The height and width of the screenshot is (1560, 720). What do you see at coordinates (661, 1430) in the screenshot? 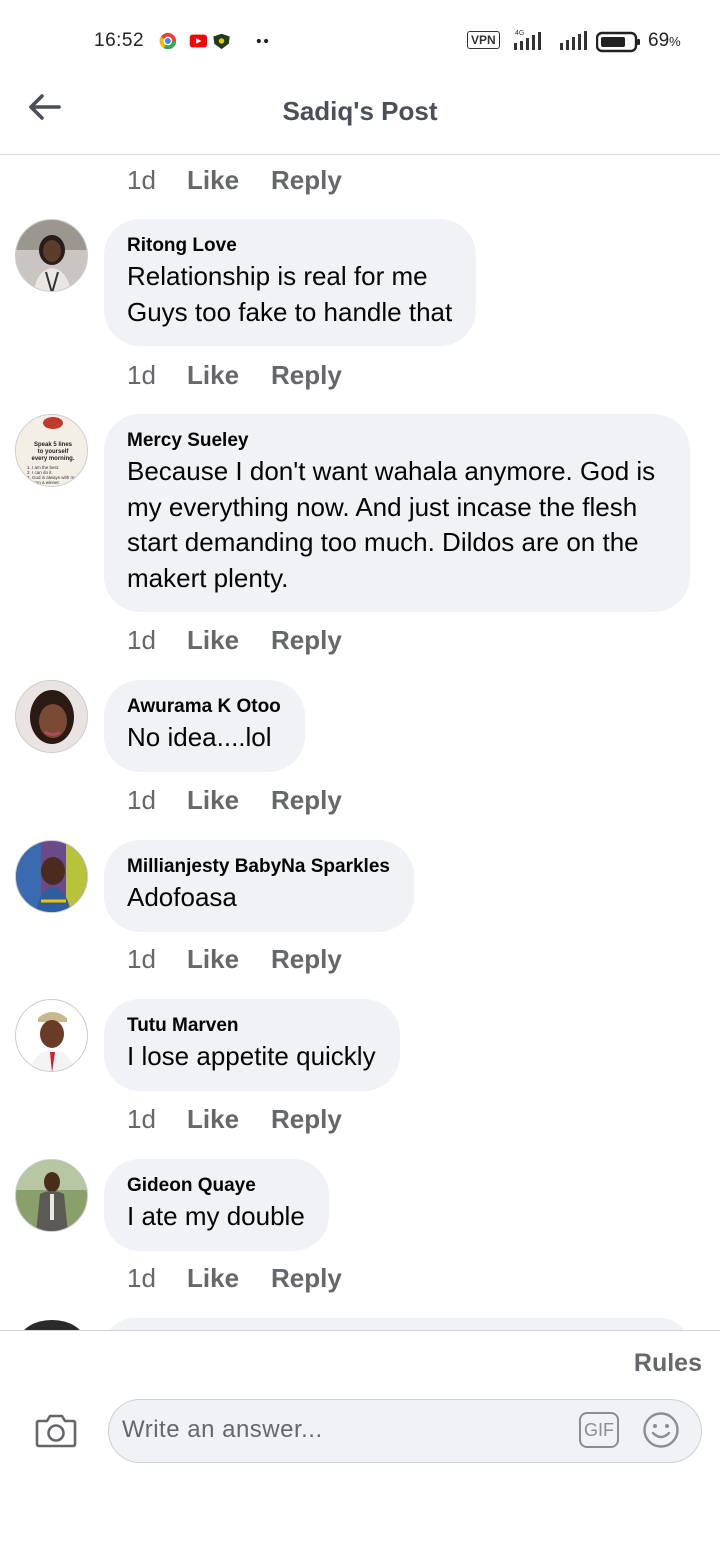
I see `emoji-icon` at bounding box center [661, 1430].